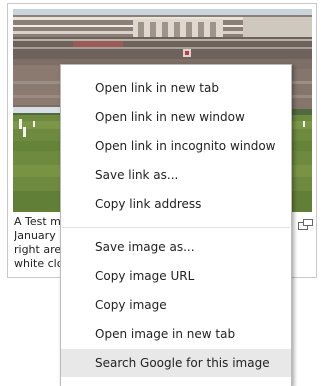  Describe the element at coordinates (176, 146) in the screenshot. I see `menu-item-open-link-incognito: Open link in incognito window` at that location.